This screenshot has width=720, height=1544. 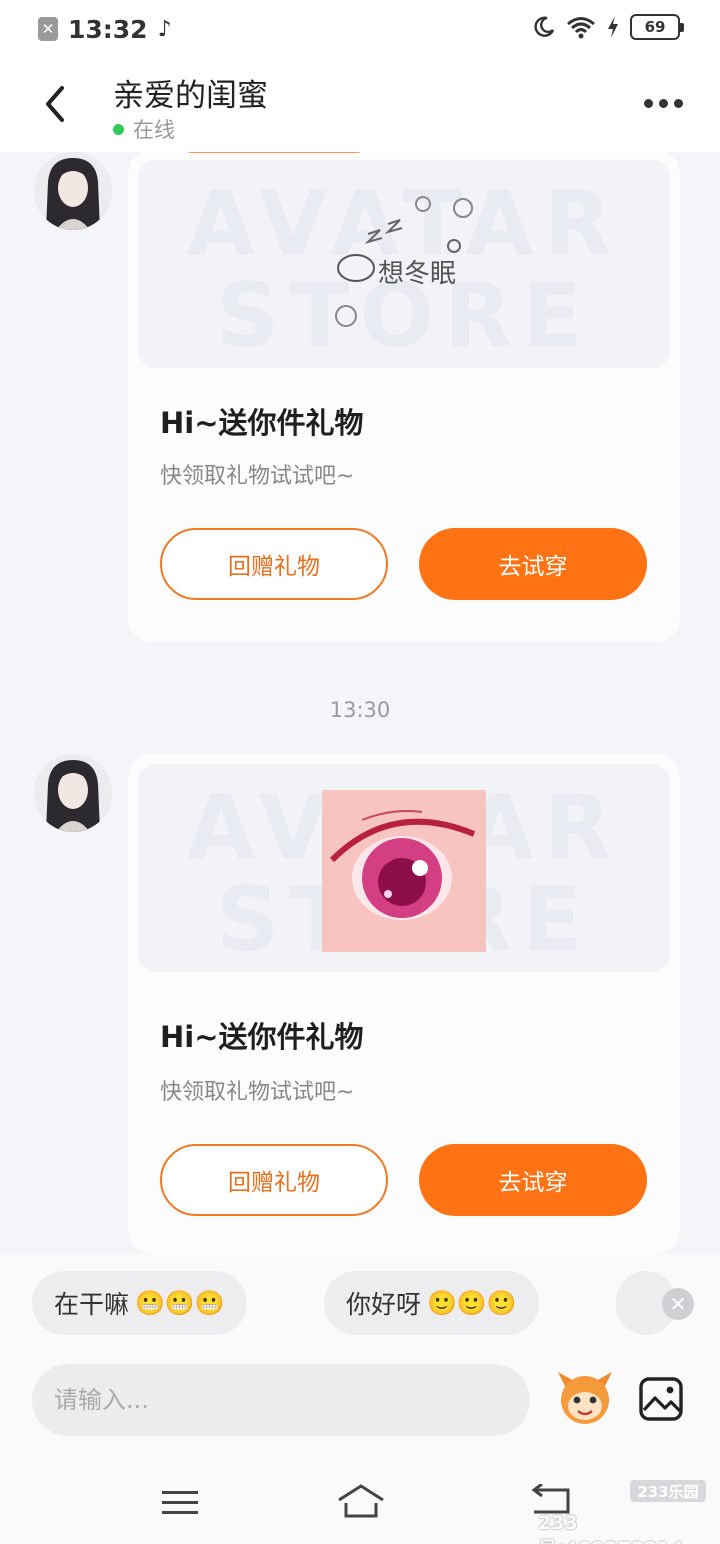 I want to click on image-picker-icon, so click(x=661, y=1399).